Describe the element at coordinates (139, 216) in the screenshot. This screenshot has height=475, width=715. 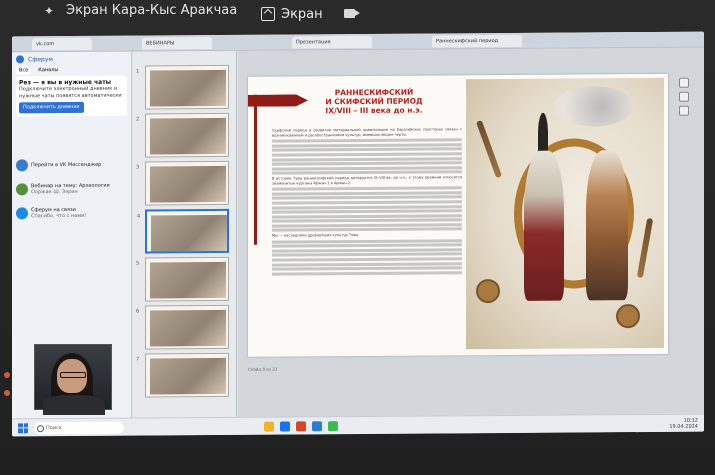
I see `thumbnail-number: 4` at that location.